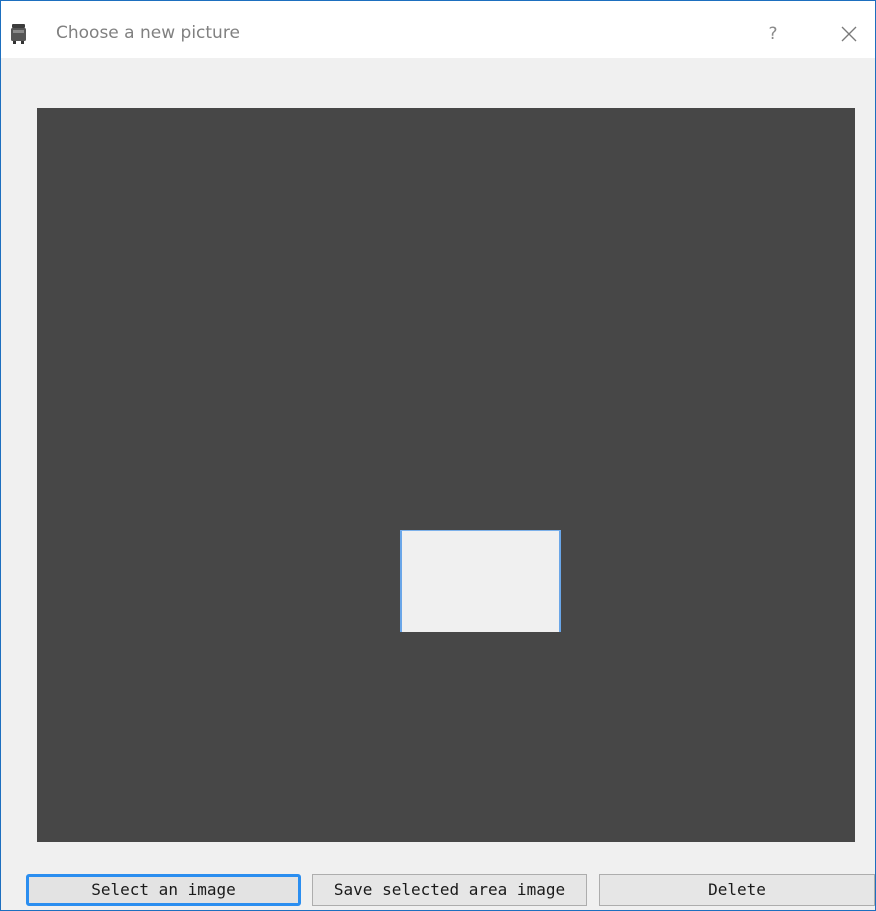 The width and height of the screenshot is (876, 911). I want to click on help-button: ?, so click(773, 34).